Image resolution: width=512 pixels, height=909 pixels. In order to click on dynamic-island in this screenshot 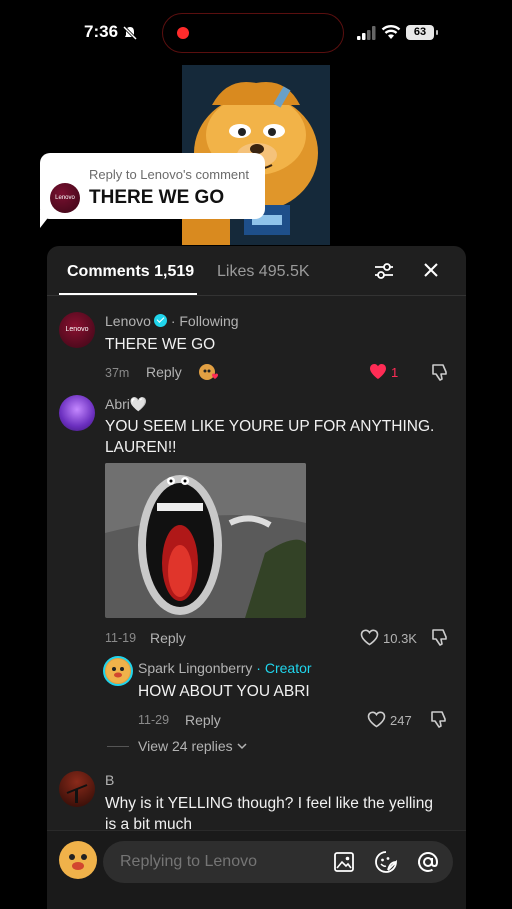, I will do `click(253, 33)`.